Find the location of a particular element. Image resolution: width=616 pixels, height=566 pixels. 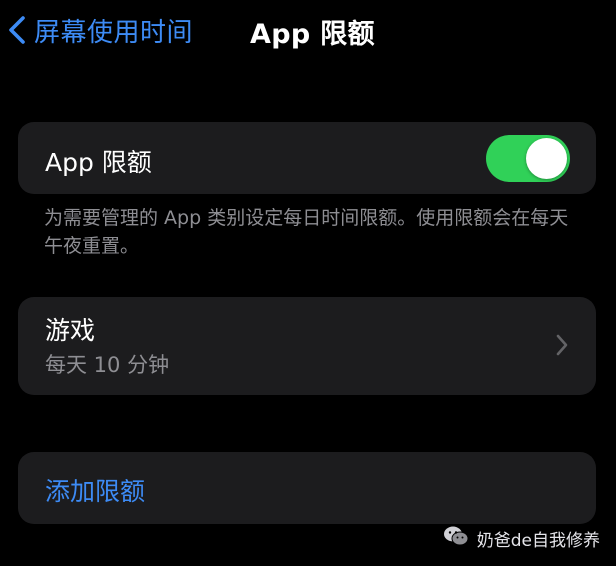

back-button-label: 屏幕使用时间 is located at coordinates (114, 32).